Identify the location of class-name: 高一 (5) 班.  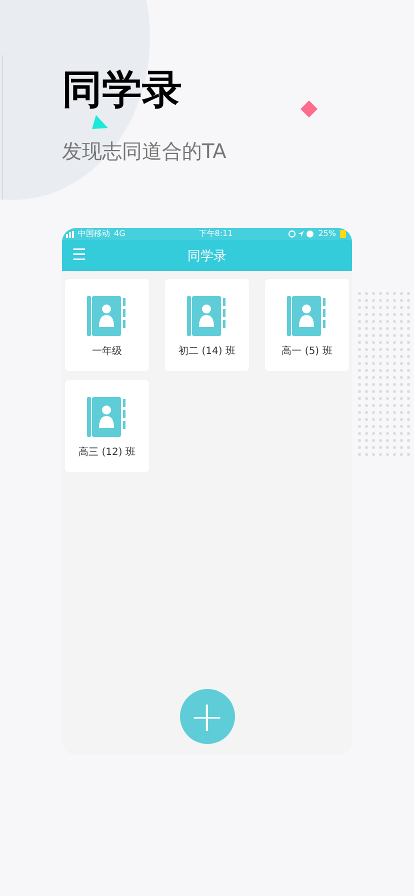
(307, 351).